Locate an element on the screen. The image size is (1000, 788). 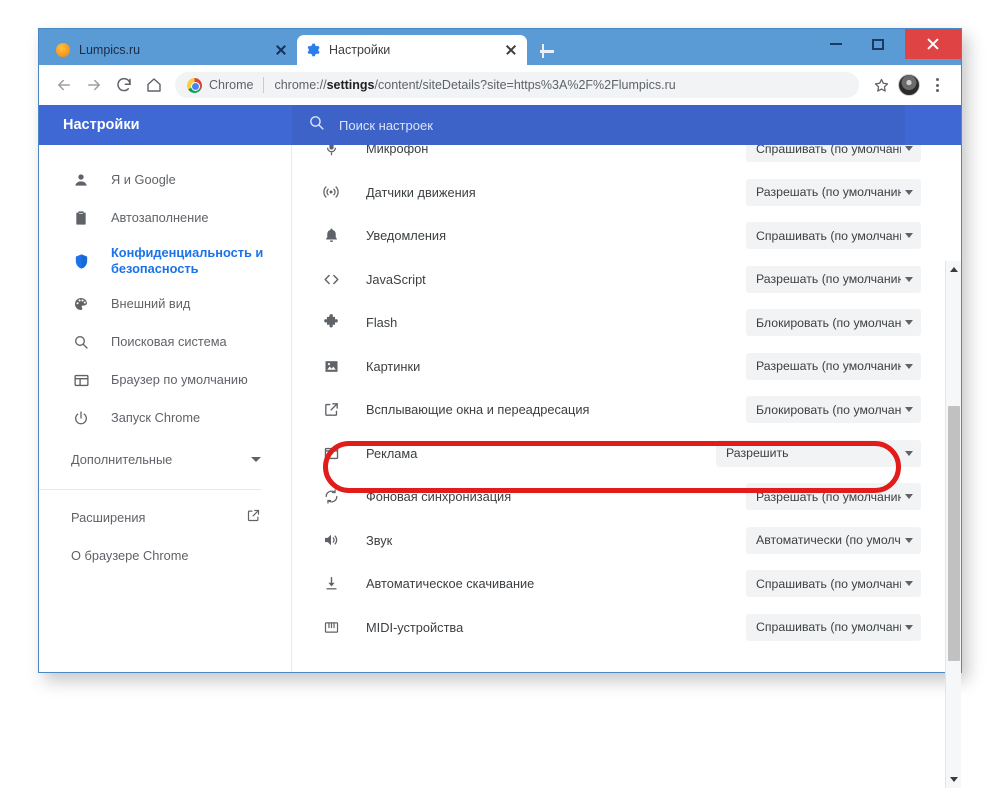
sidebar-item-autofill: Автозаполнение is located at coordinates (165, 218).